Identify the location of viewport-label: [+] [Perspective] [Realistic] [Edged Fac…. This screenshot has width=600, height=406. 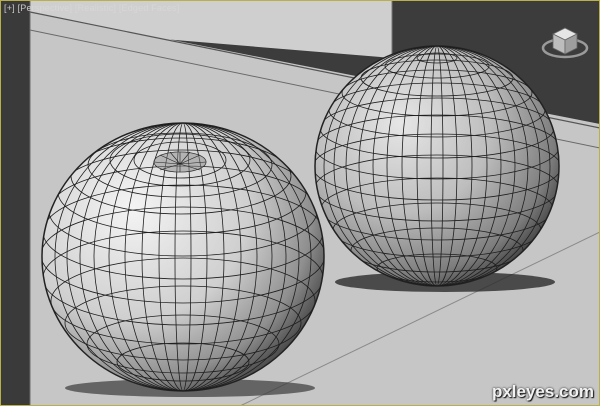
(91, 8).